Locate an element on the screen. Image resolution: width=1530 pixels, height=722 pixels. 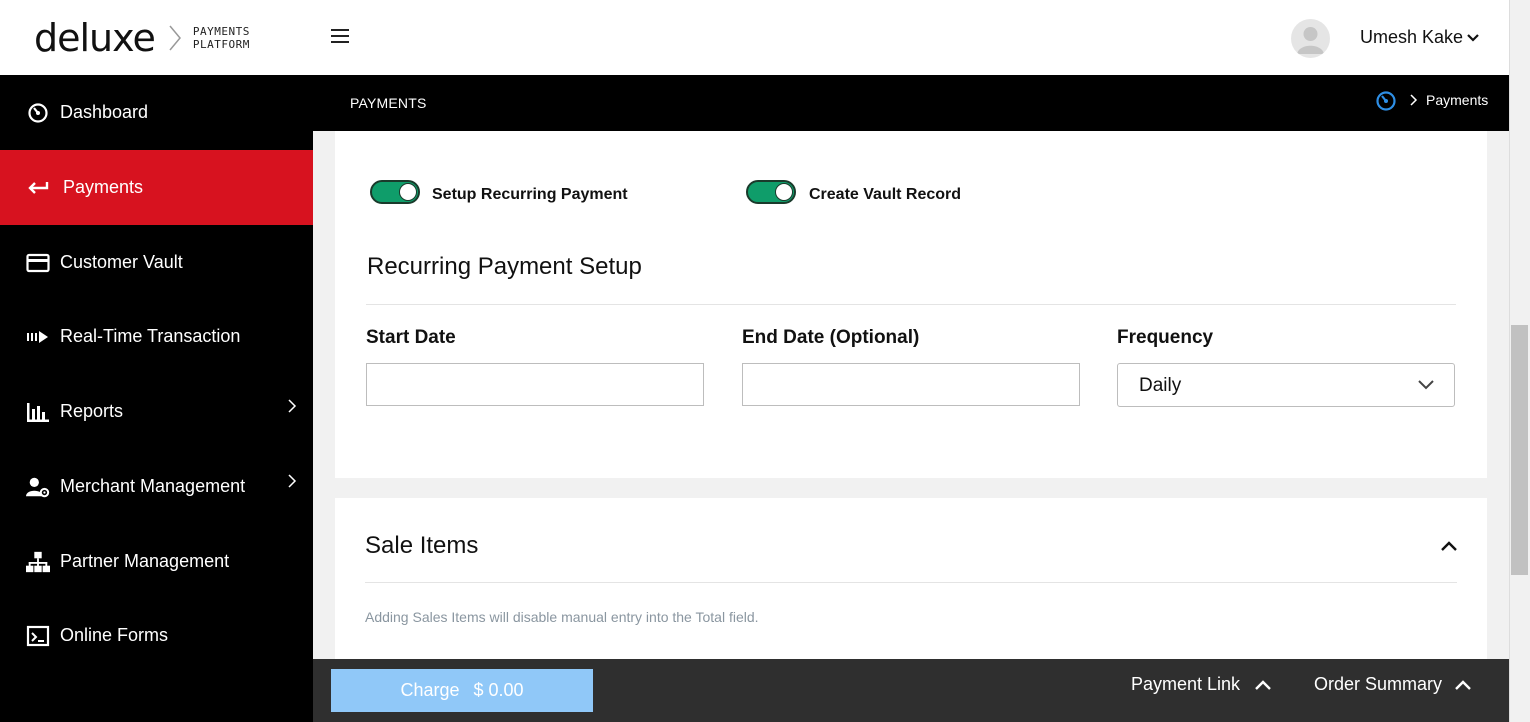
sidebar-item-real-time-transaction: Real-Time Transaction is located at coordinates (156, 336).